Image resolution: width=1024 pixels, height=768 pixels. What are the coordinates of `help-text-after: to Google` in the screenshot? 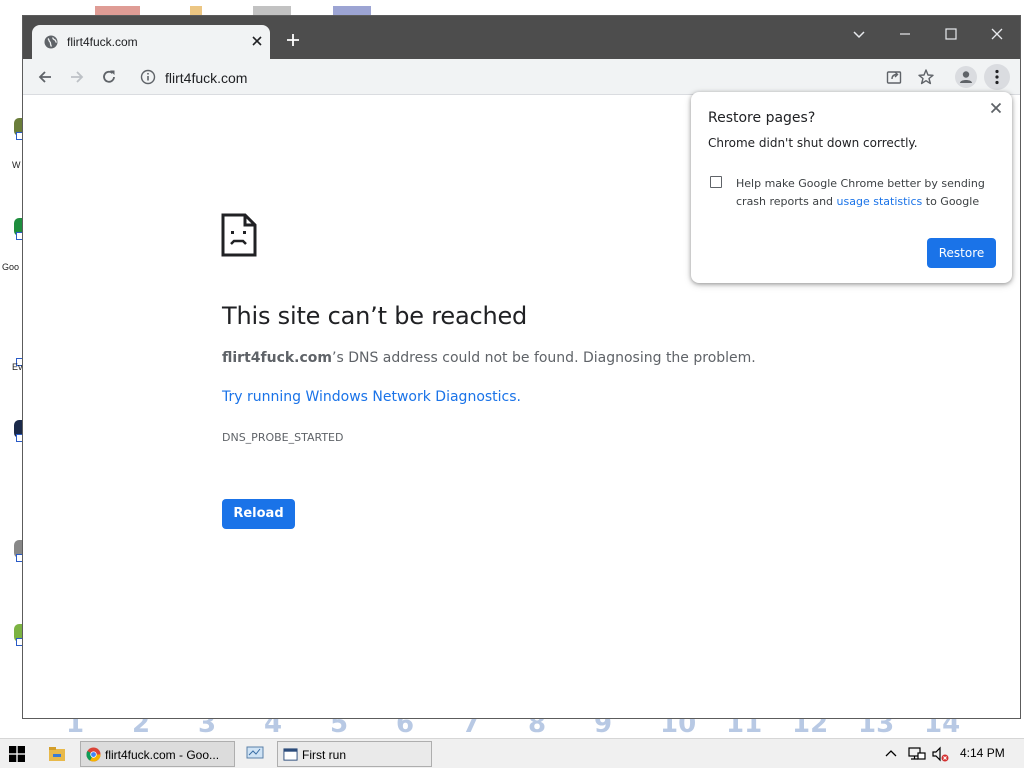 It's located at (951, 201).